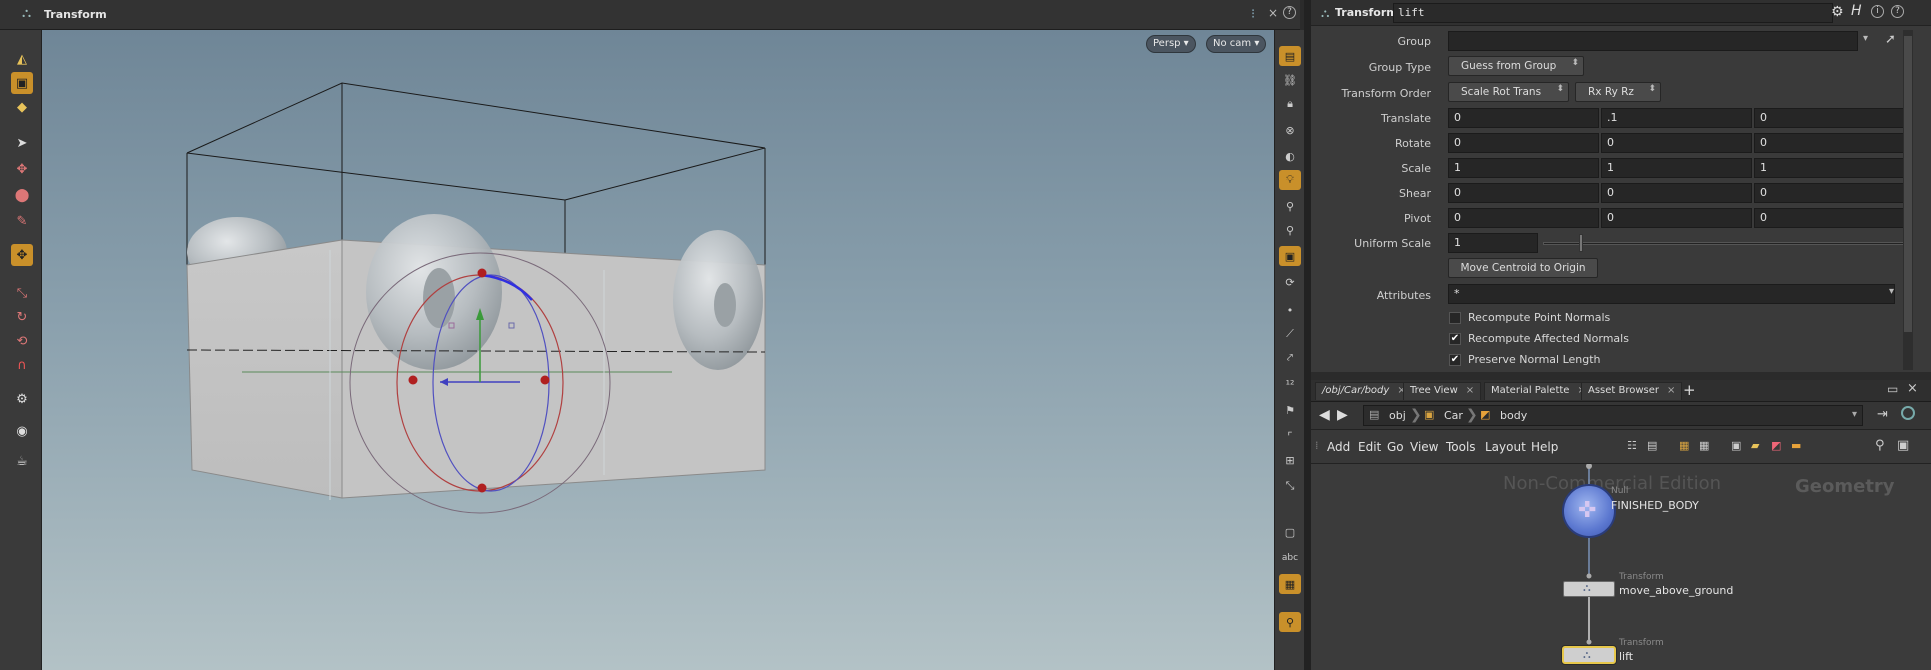 The height and width of the screenshot is (670, 1931). What do you see at coordinates (1776, 445) in the screenshot?
I see `palette-icon: ◩` at bounding box center [1776, 445].